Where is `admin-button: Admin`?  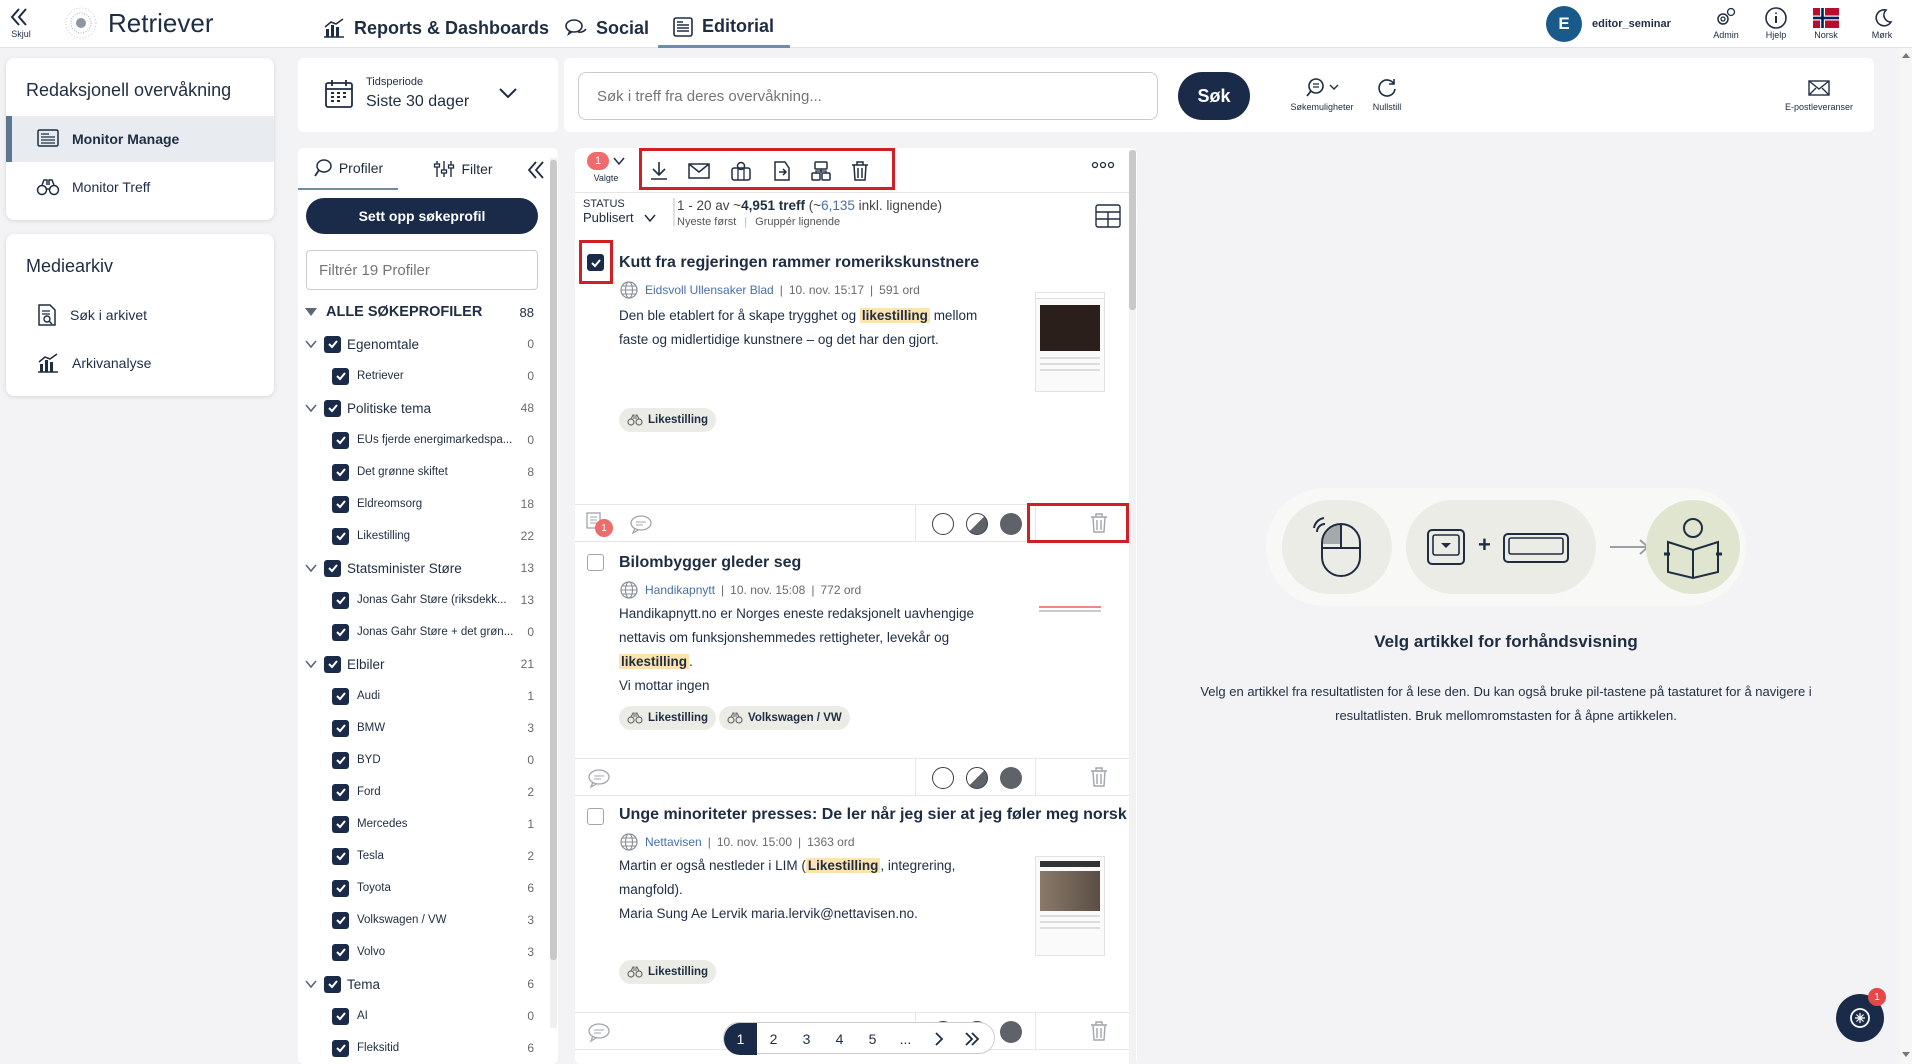 admin-button: Admin is located at coordinates (1726, 23).